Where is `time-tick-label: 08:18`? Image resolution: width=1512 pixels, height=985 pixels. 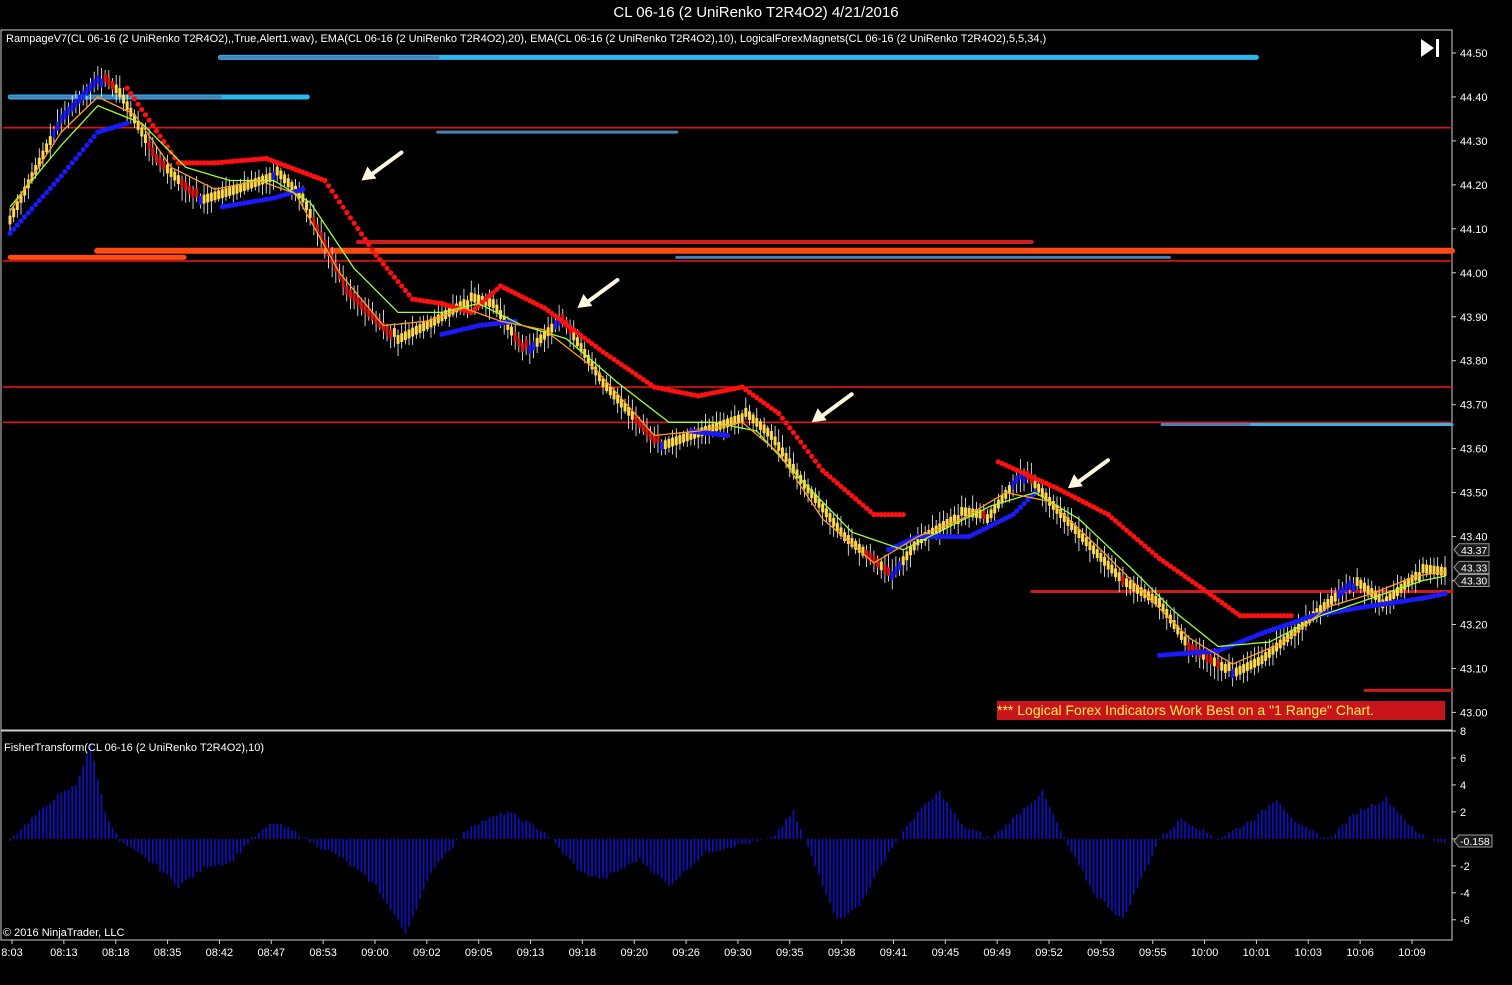 time-tick-label: 08:18 is located at coordinates (116, 953).